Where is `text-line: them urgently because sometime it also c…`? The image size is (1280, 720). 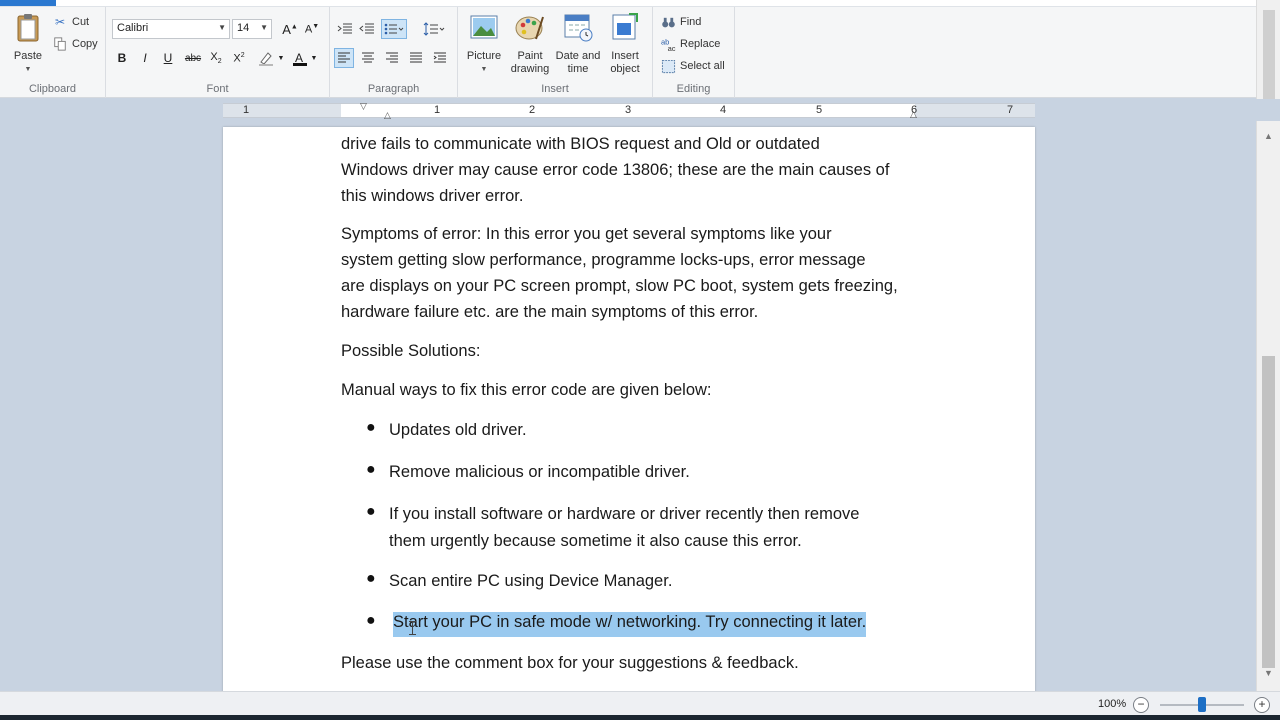 text-line: them urgently because sometime it also c… is located at coordinates (595, 541).